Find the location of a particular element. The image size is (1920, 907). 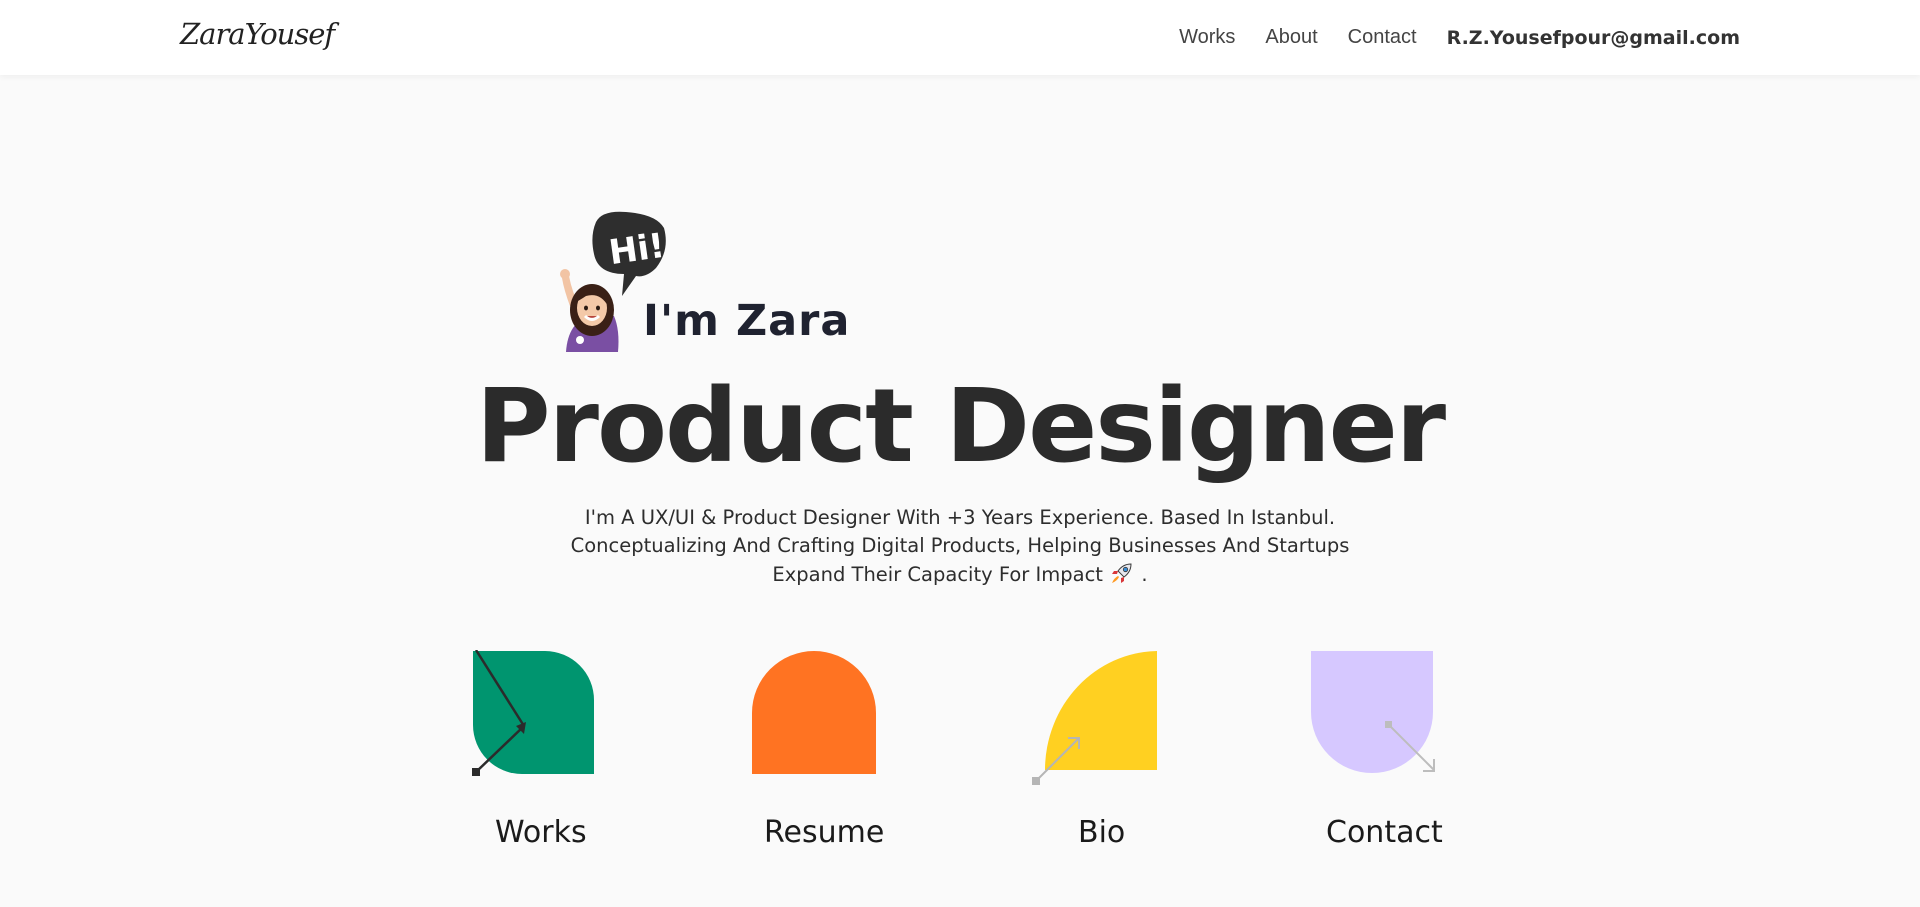

nav-link-about: About is located at coordinates (1291, 37).